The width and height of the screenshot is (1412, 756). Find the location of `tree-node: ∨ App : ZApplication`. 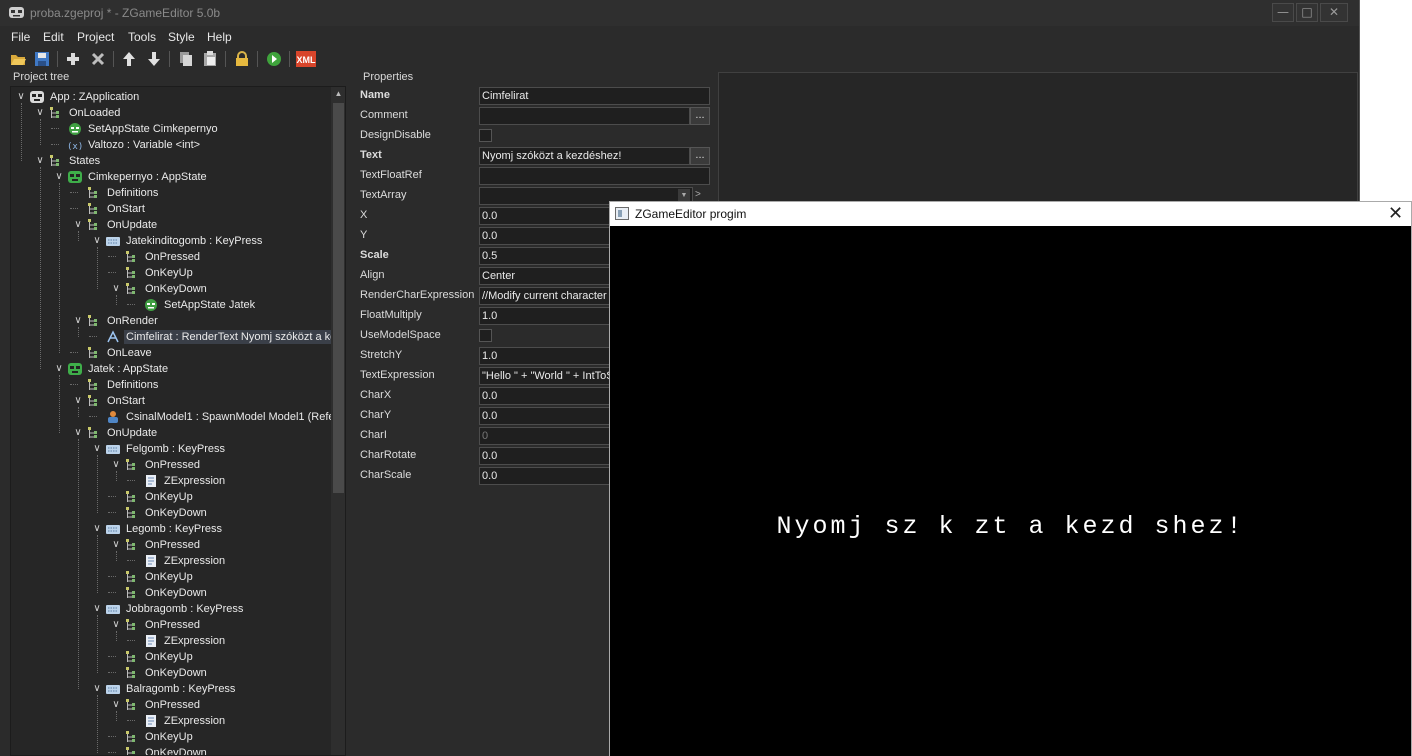

tree-node: ∨ App : ZApplication is located at coordinates (171, 97).